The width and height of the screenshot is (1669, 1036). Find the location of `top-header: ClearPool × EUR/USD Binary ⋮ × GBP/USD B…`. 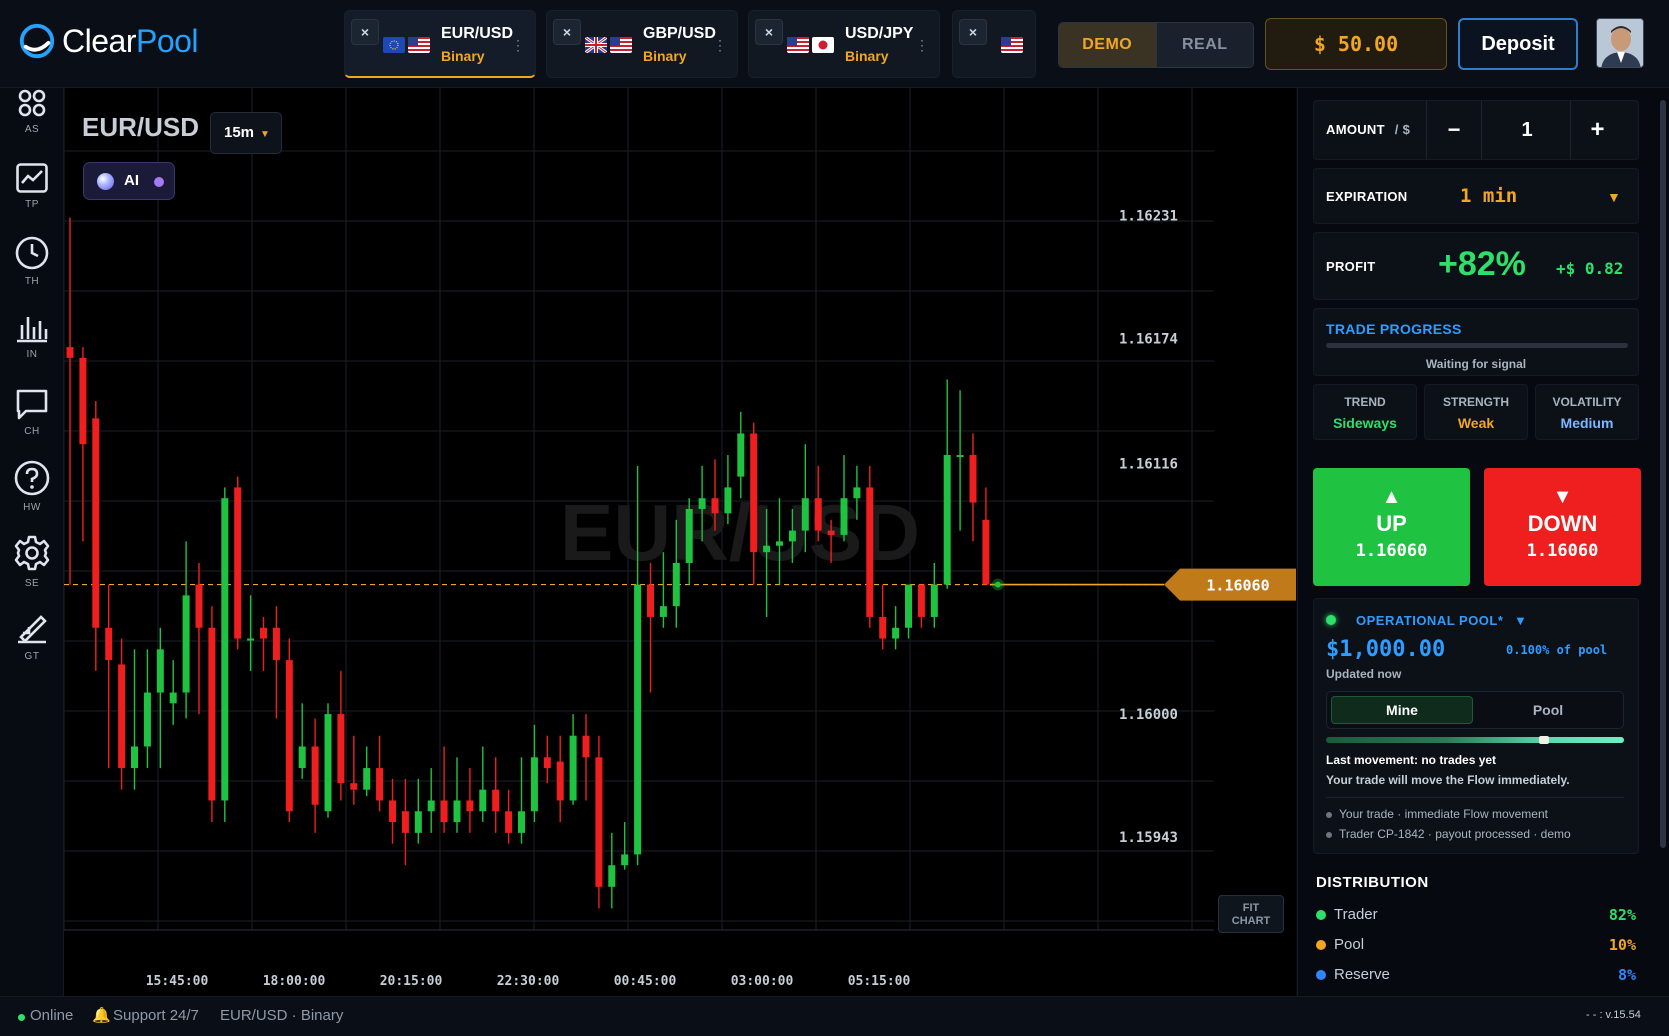

top-header: ClearPool × EUR/USD Binary ⋮ × GBP/USD B… is located at coordinates (834, 44).